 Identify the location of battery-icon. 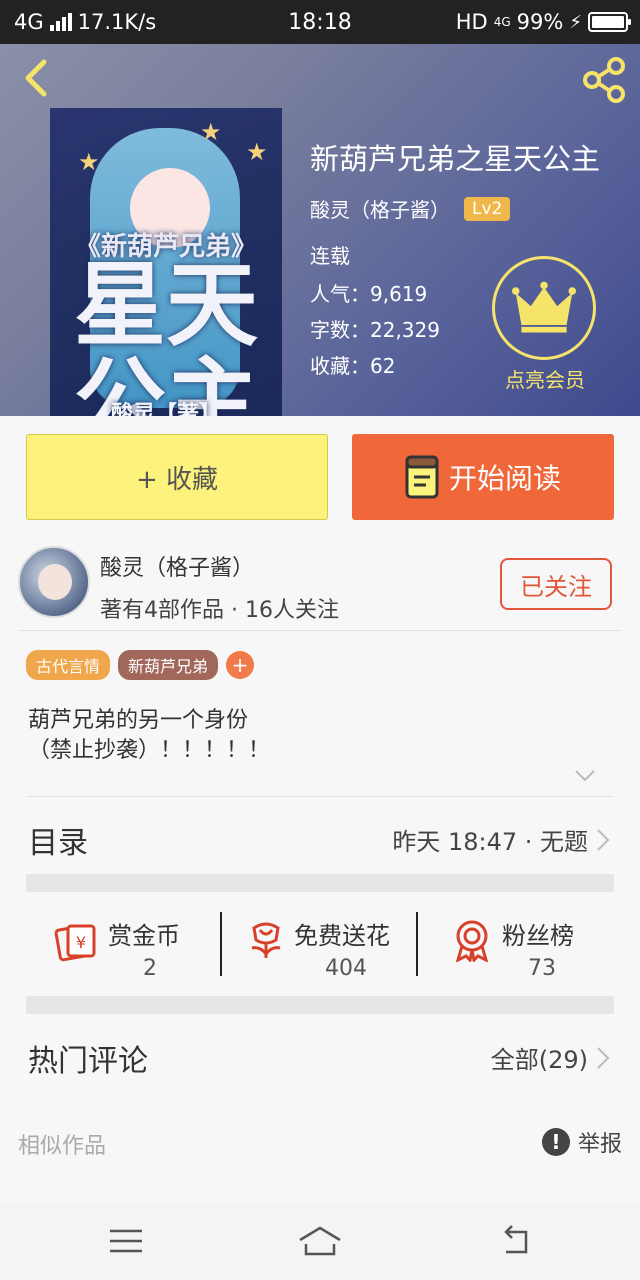
(609, 22).